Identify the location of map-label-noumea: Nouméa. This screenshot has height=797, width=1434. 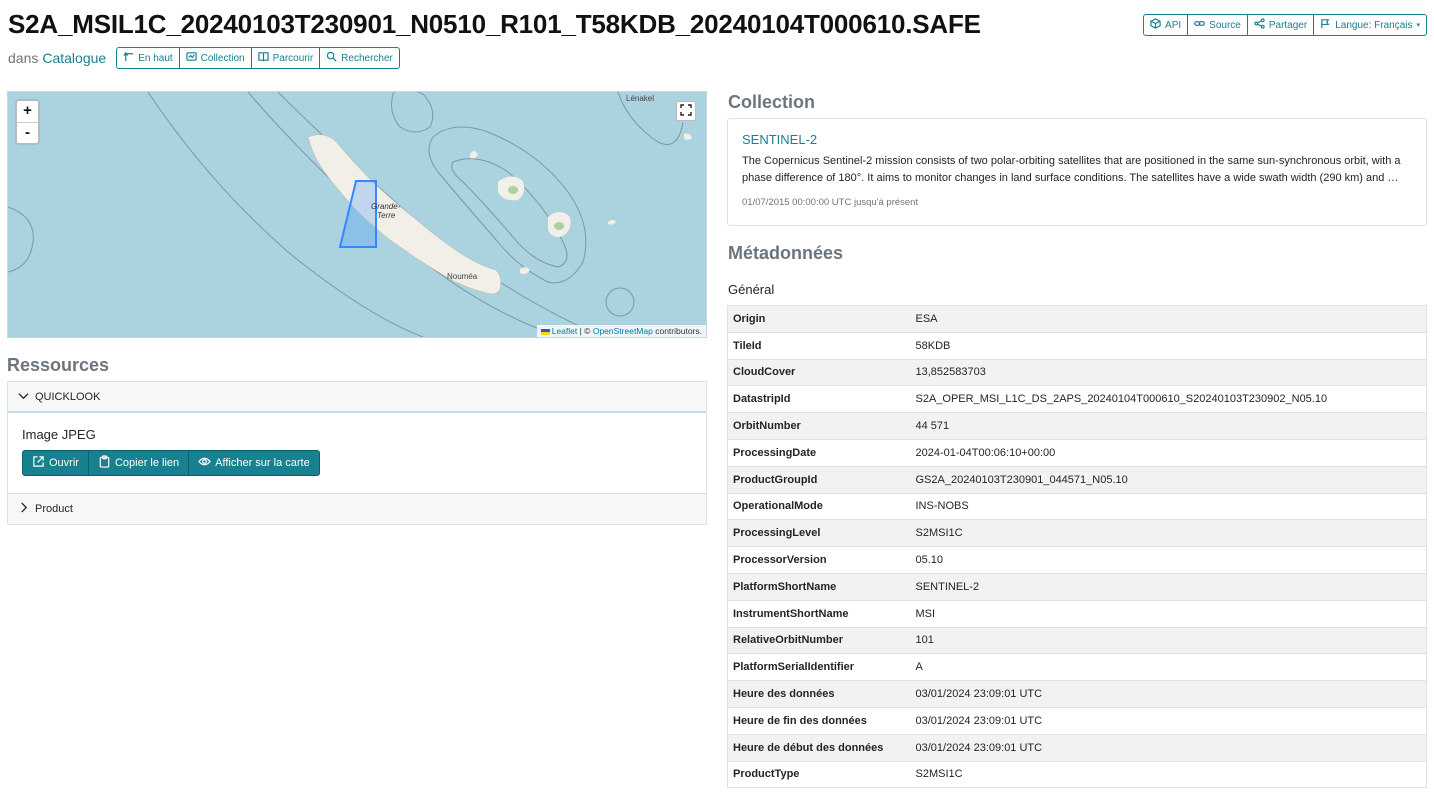
(462, 276).